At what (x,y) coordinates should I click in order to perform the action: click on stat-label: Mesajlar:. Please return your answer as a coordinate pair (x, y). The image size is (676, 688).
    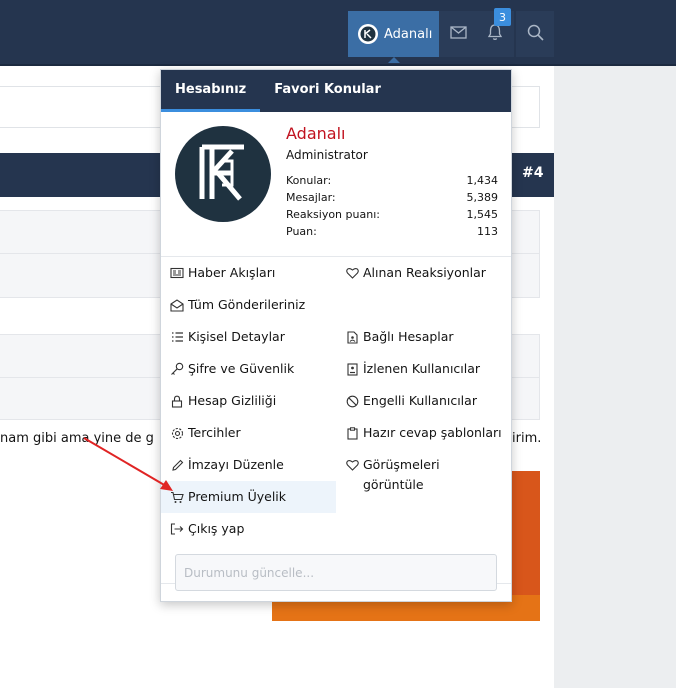
    Looking at the image, I should click on (311, 197).